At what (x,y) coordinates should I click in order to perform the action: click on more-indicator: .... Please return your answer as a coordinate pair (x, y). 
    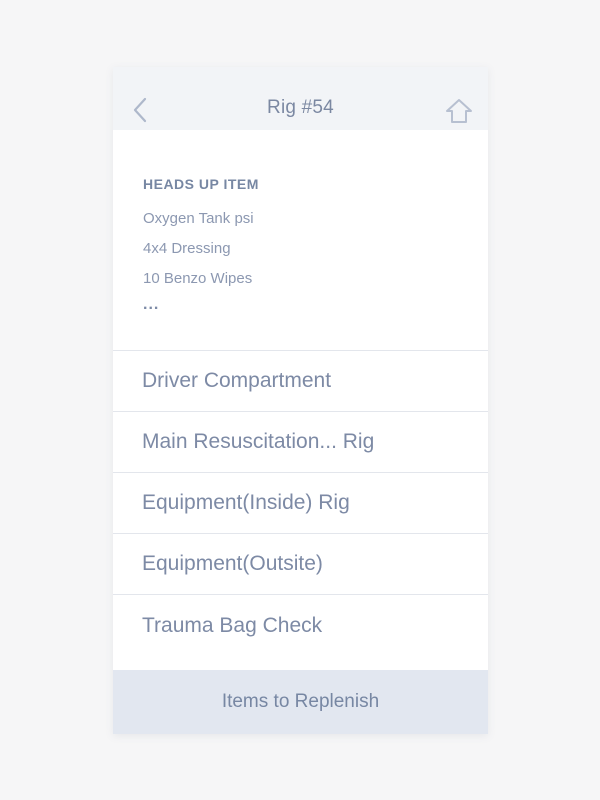
    Looking at the image, I should click on (151, 305).